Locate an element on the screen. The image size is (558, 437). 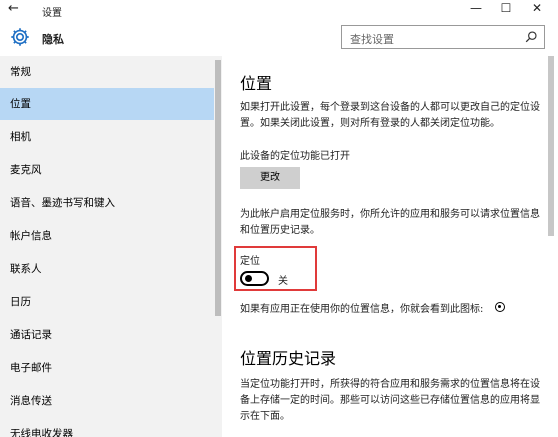
gear-icon is located at coordinates (20, 37).